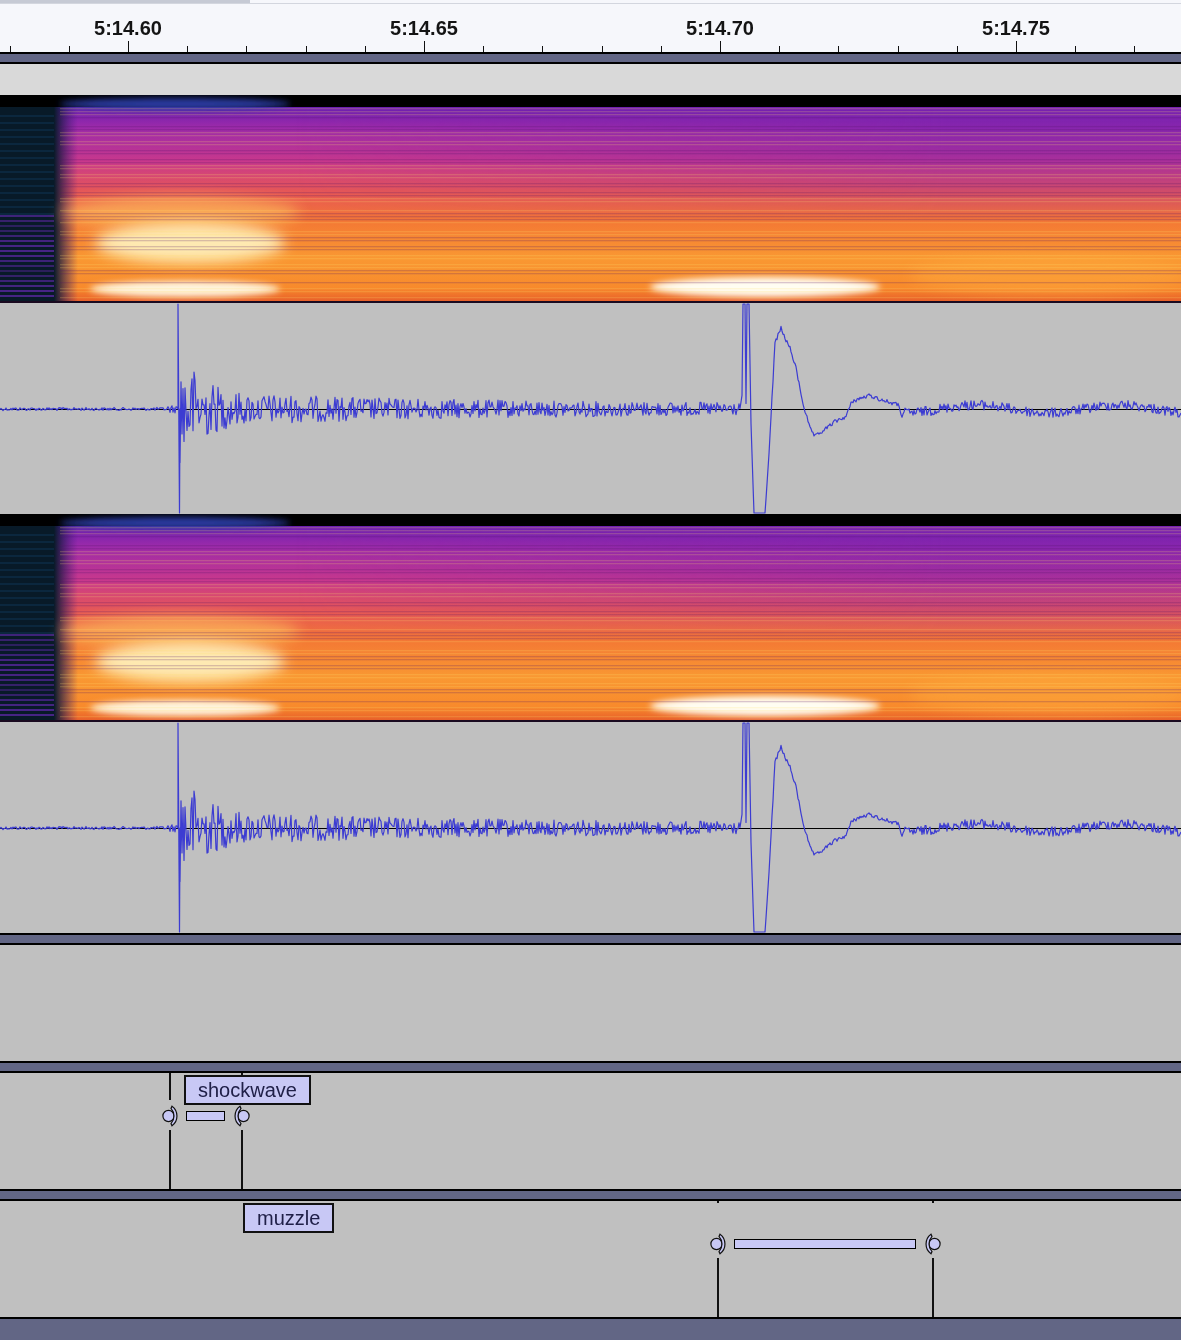 Image resolution: width=1181 pixels, height=1340 pixels. Describe the element at coordinates (424, 28) in the screenshot. I see `time-label: 5:14.65` at that location.